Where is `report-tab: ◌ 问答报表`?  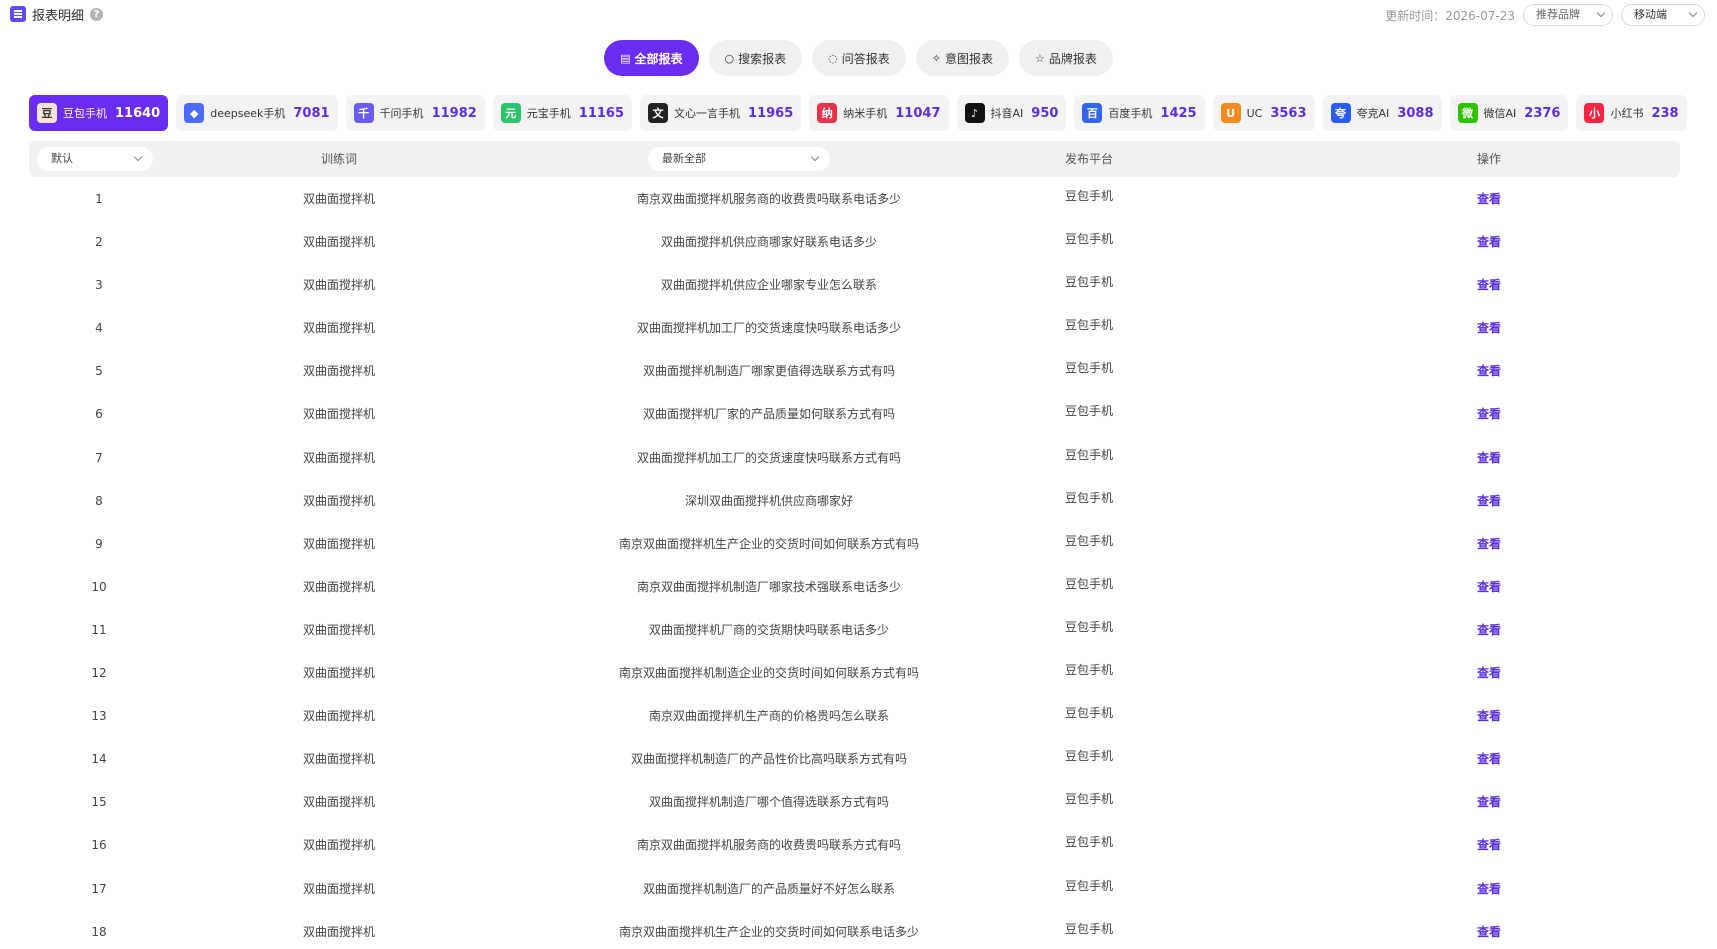 report-tab: ◌ 问答报表 is located at coordinates (859, 58).